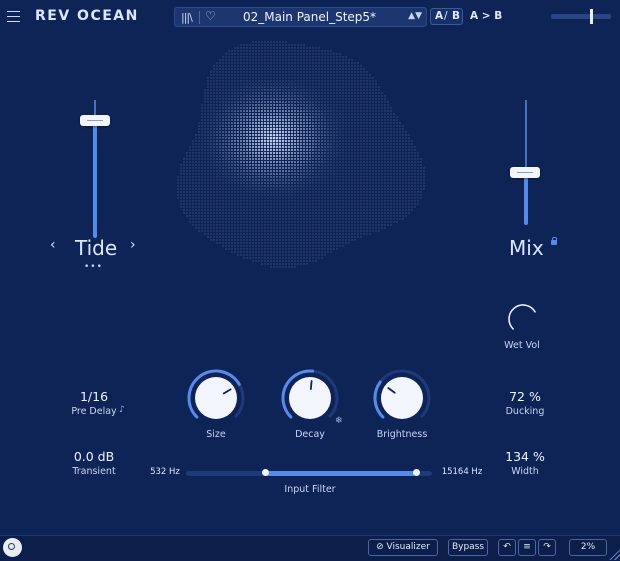 The image size is (620, 561). Describe the element at coordinates (310, 489) in the screenshot. I see `input-filter-label: Input Filter` at that location.